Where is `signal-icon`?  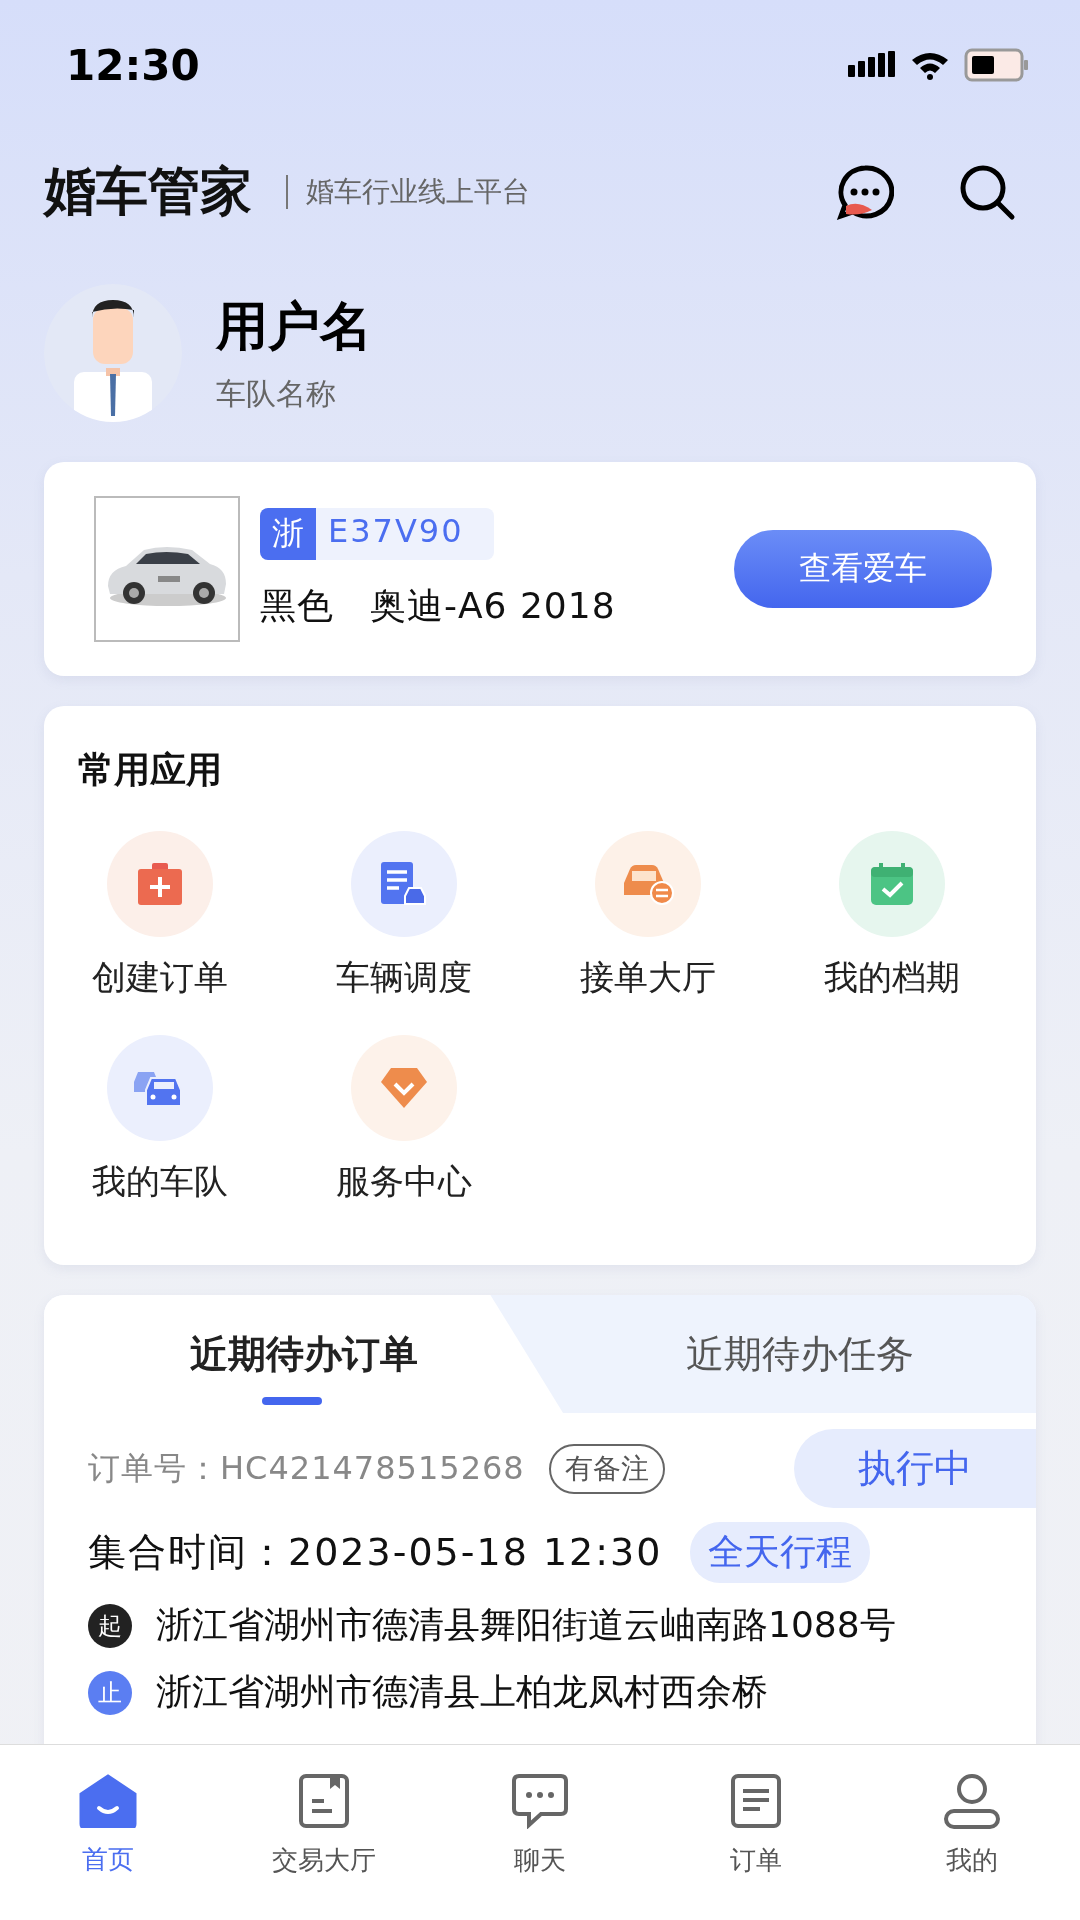 signal-icon is located at coordinates (872, 65).